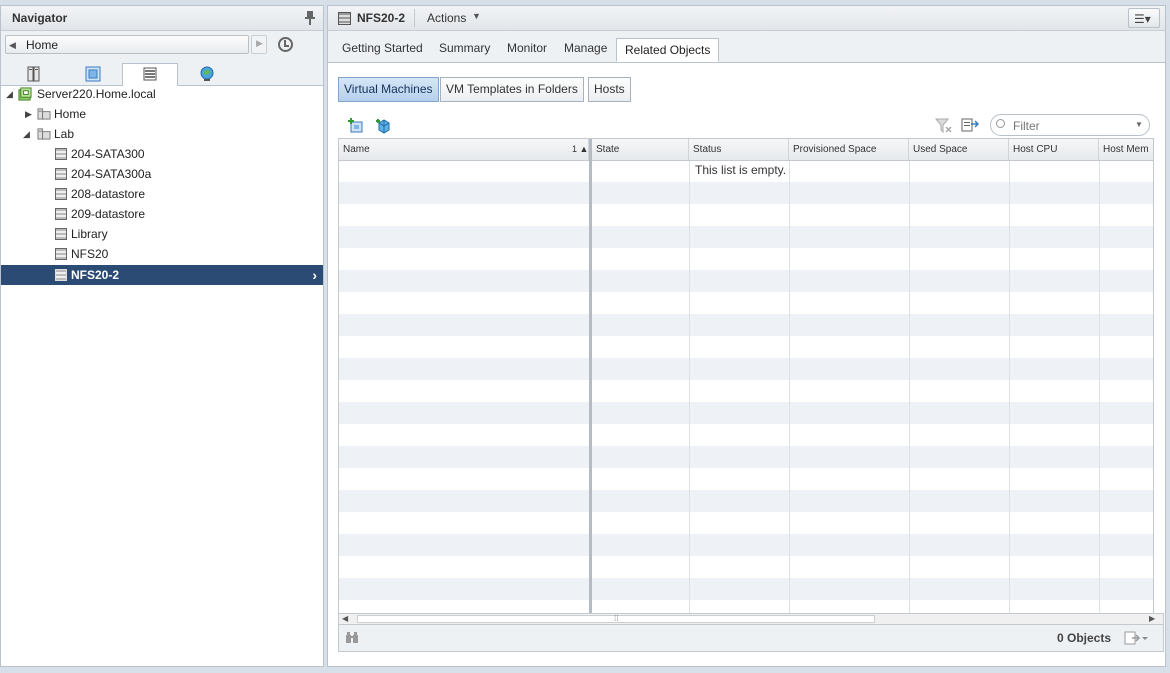  Describe the element at coordinates (25, 94) in the screenshot. I see `datacenter-icon` at that location.